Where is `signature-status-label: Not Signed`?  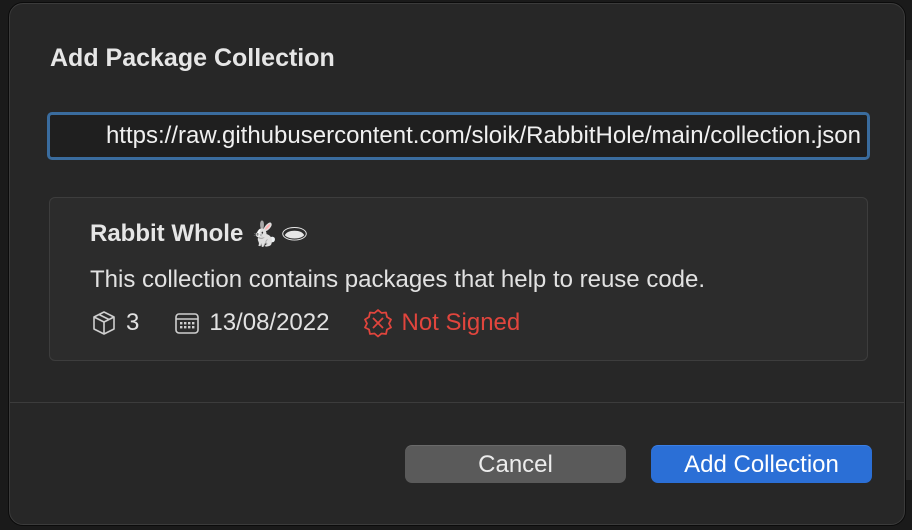
signature-status-label: Not Signed is located at coordinates (461, 322).